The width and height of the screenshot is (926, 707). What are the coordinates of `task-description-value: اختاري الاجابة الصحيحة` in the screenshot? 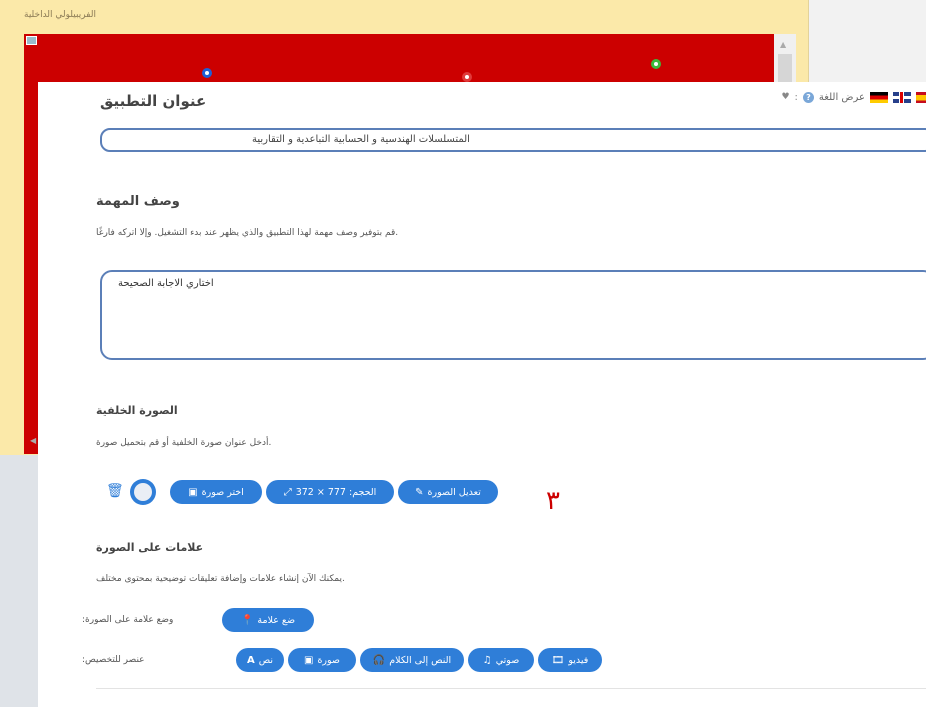 It's located at (166, 283).